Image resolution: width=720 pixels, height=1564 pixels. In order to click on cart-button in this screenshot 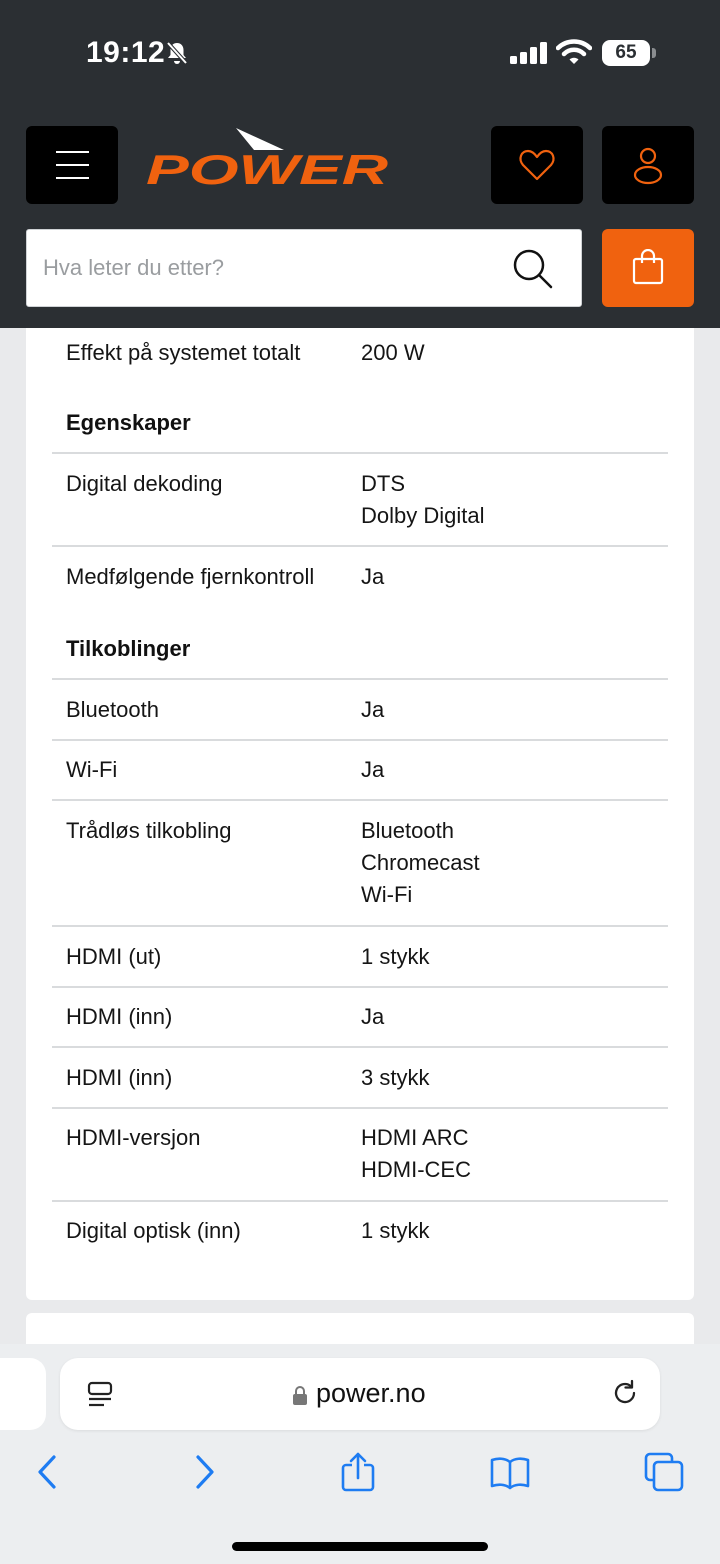, I will do `click(648, 268)`.